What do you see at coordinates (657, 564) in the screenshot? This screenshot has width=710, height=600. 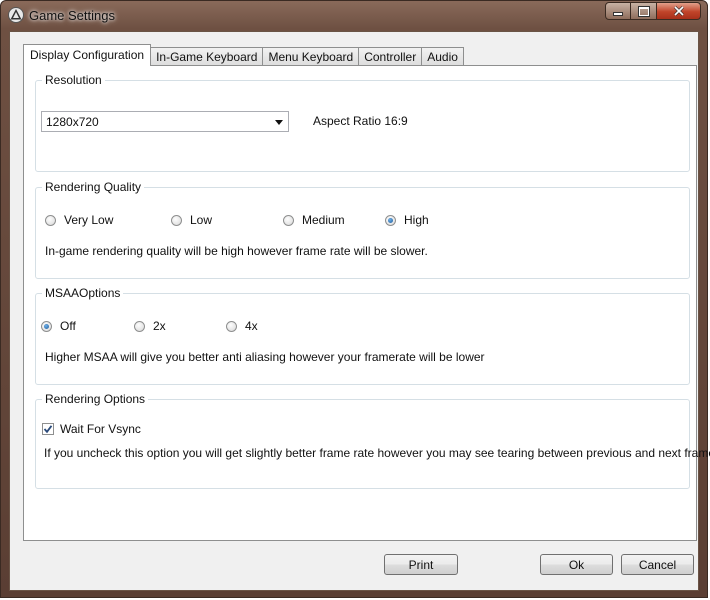 I see `cancel-button: Cancel` at bounding box center [657, 564].